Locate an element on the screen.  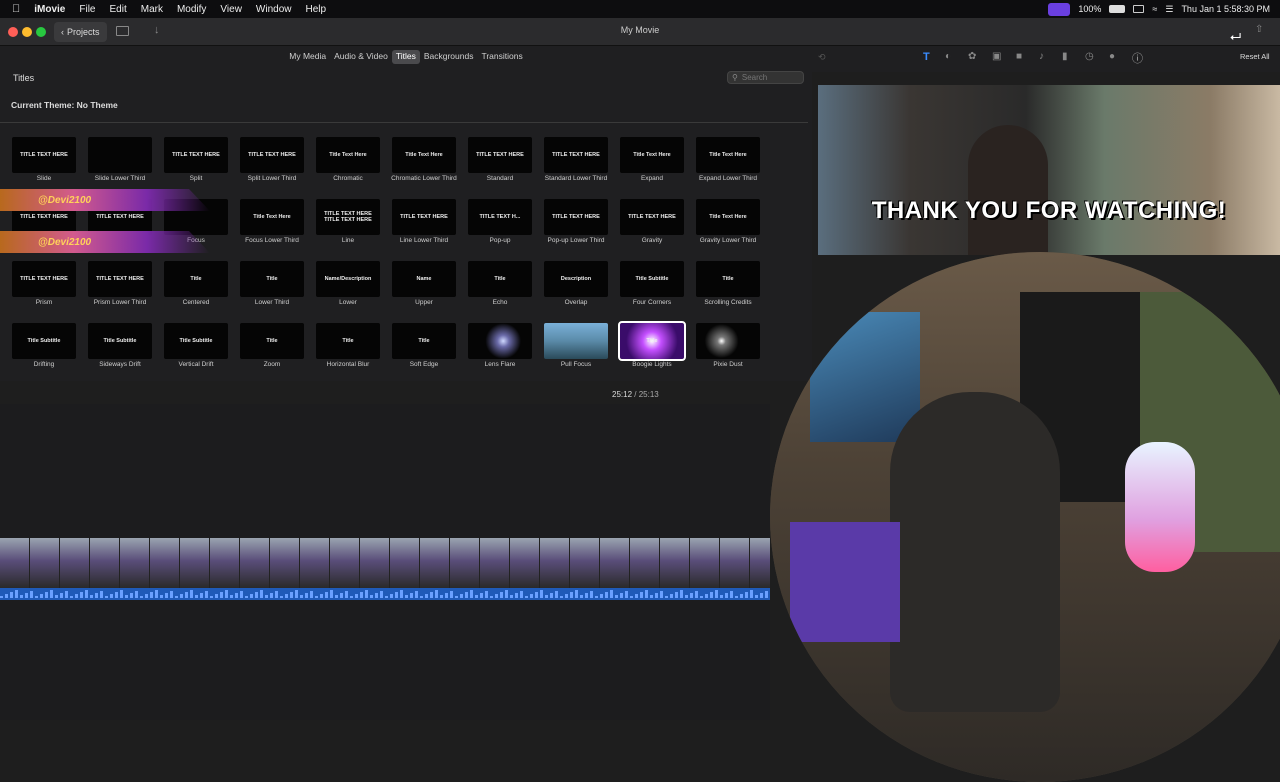
title-tile: TITLE TEXT HERE Line Lower Third is located at coordinates (424, 224).